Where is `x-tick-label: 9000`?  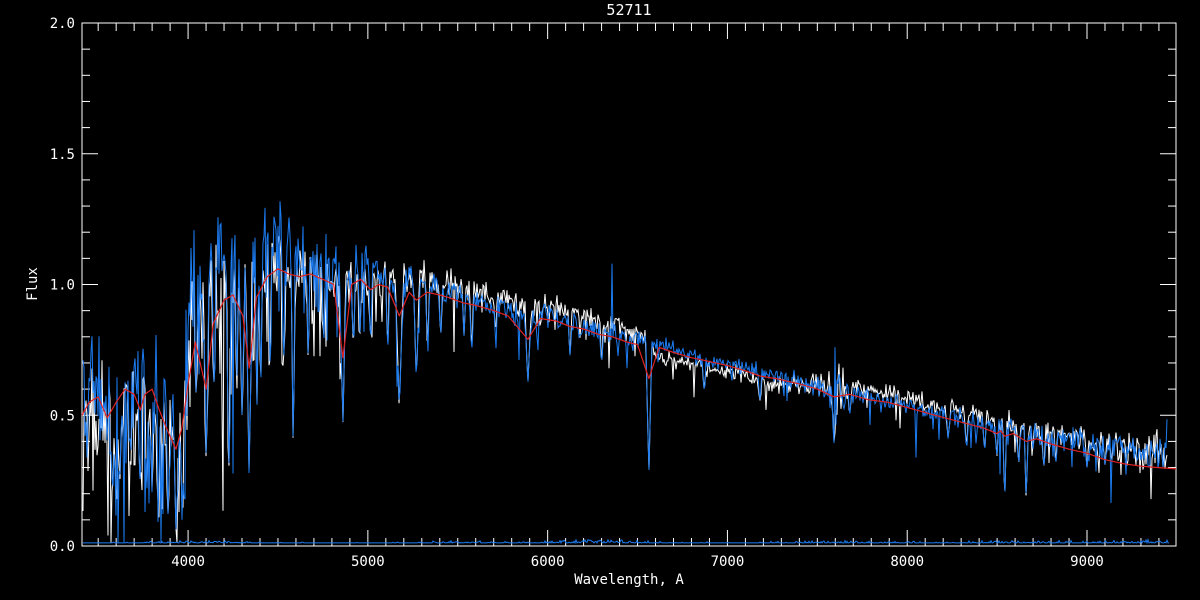
x-tick-label: 9000 is located at coordinates (1087, 562).